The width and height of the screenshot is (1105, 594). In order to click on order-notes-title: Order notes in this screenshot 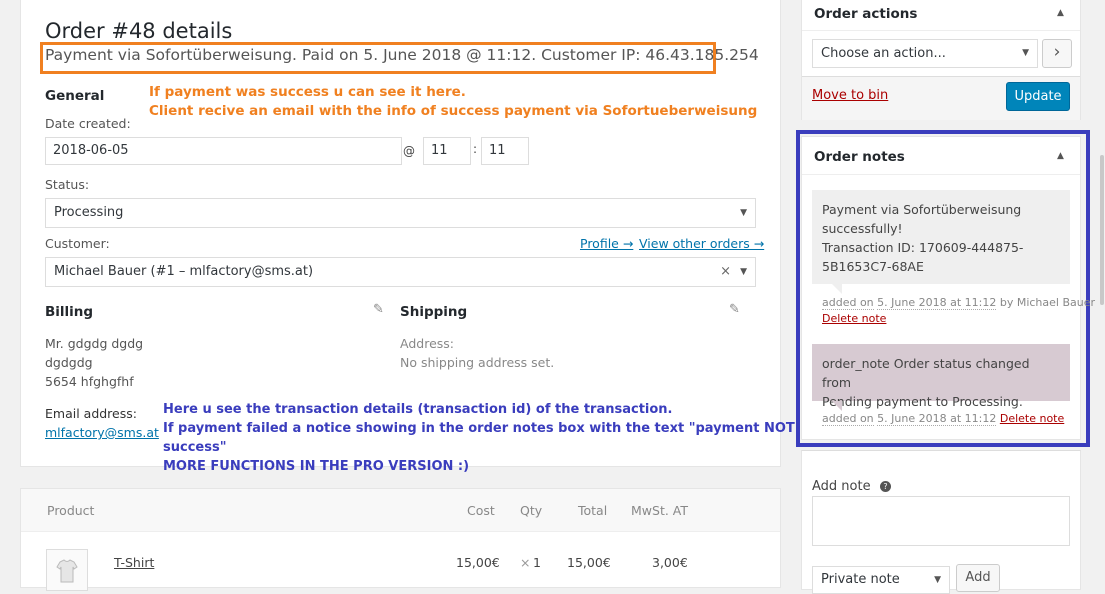, I will do `click(859, 157)`.